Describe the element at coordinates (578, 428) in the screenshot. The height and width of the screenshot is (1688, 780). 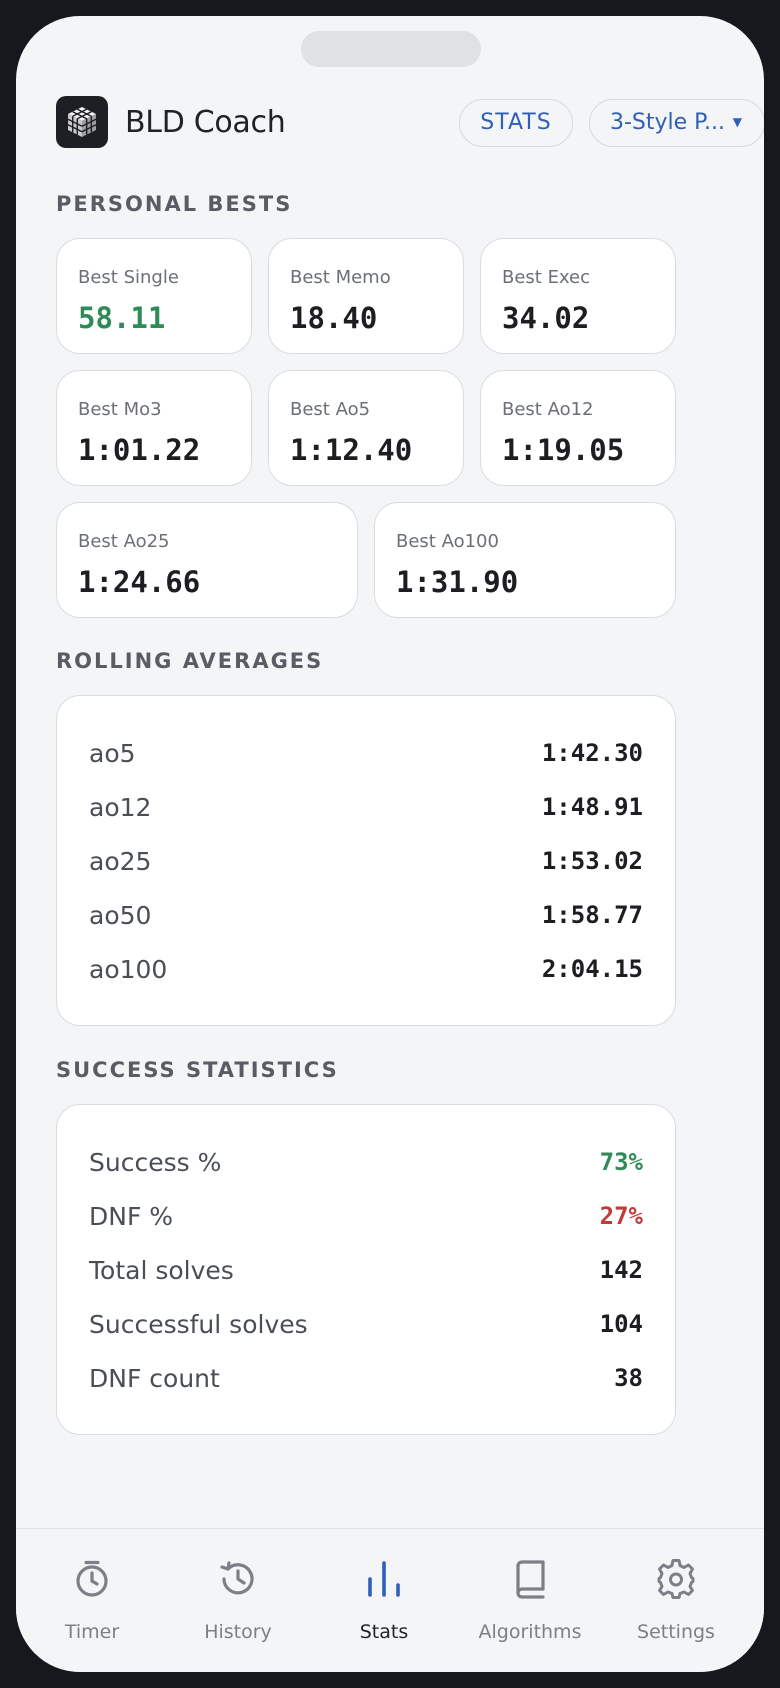
I see `pb-card-best-ao12: Best Ao12 1:19.05` at that location.